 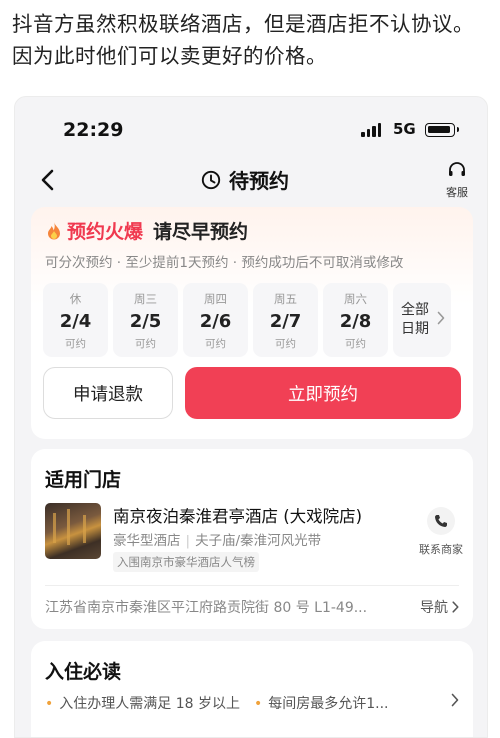 I want to click on hotel-category: 豪华型酒店, so click(x=147, y=541).